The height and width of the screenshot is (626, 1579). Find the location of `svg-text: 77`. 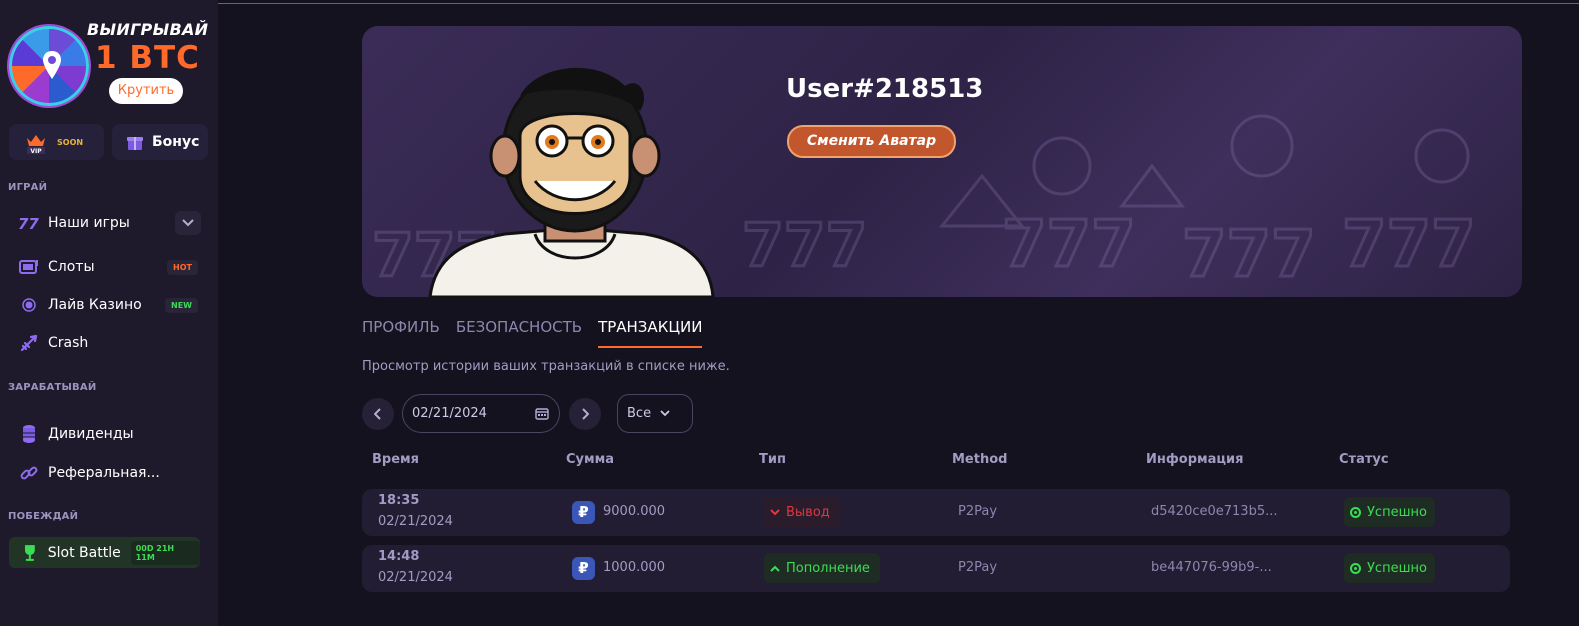

svg-text: 77 is located at coordinates (28, 223).